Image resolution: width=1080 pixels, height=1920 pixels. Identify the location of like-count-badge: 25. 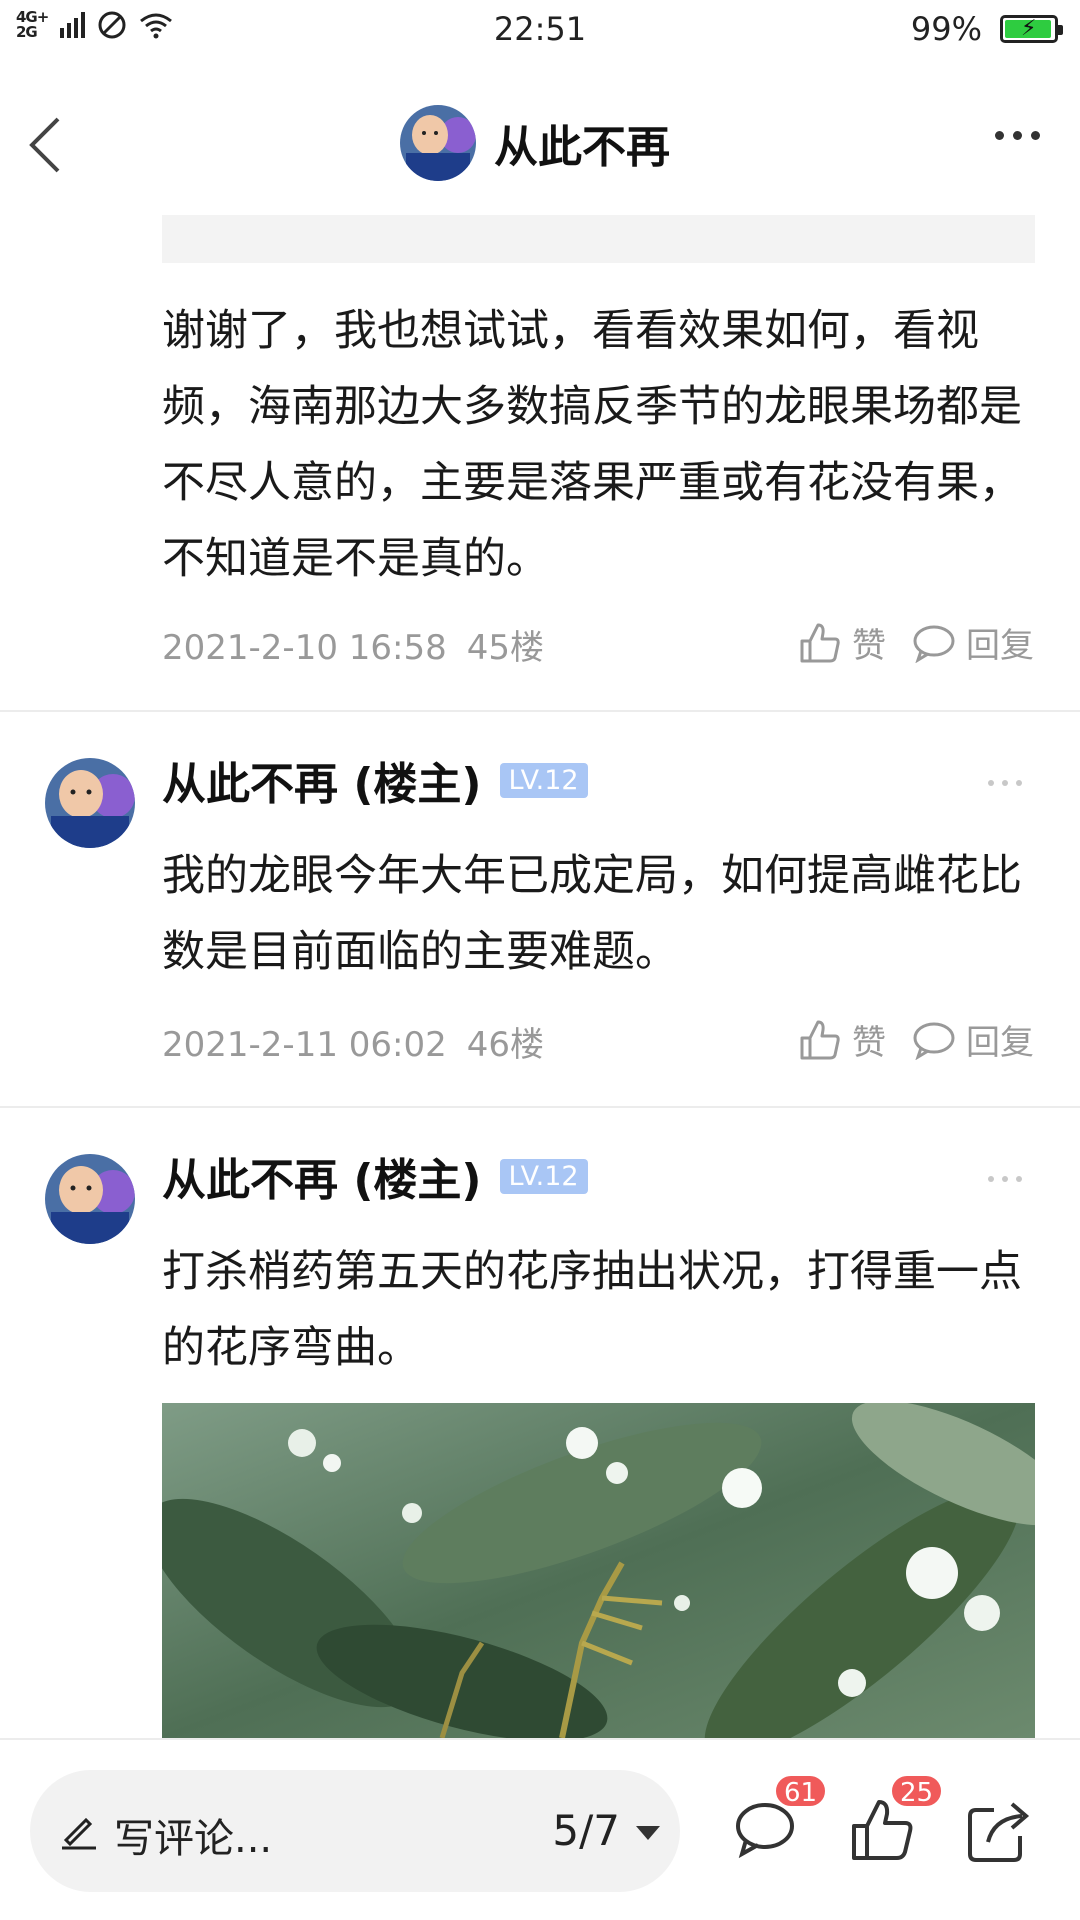
(917, 1791).